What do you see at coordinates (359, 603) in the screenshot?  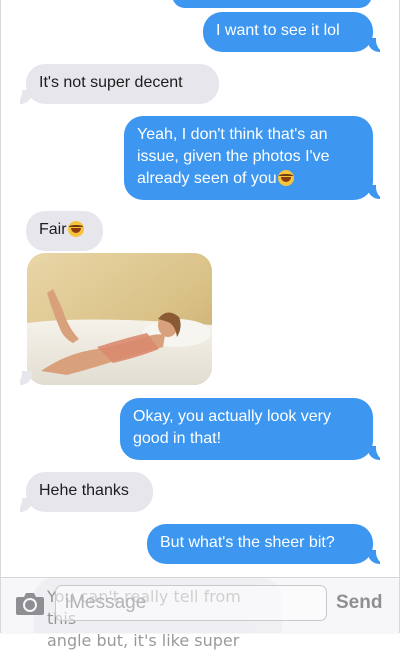 I see `send-button: Send` at bounding box center [359, 603].